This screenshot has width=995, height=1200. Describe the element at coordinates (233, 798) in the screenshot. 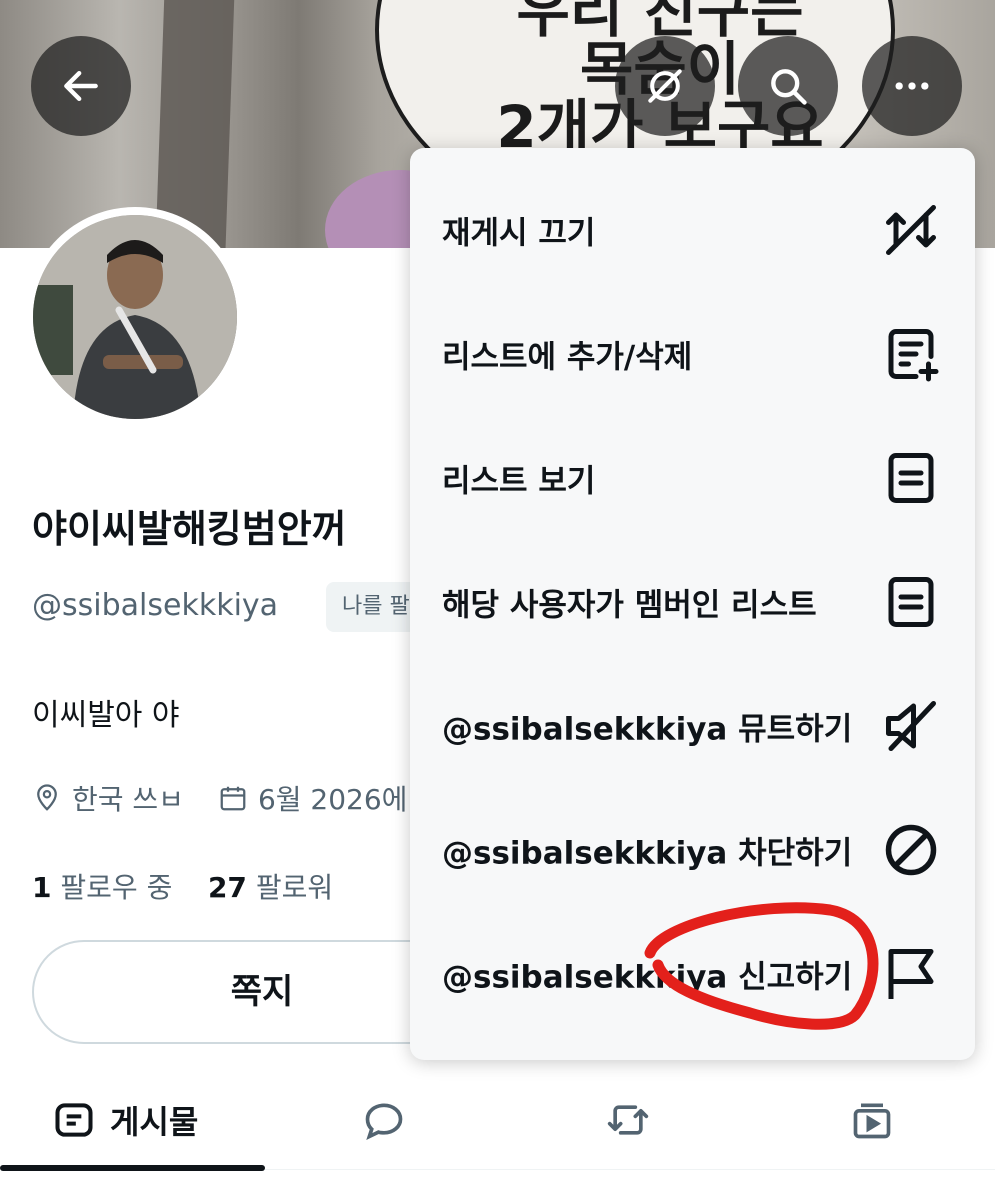

I see `calendar-icon` at that location.